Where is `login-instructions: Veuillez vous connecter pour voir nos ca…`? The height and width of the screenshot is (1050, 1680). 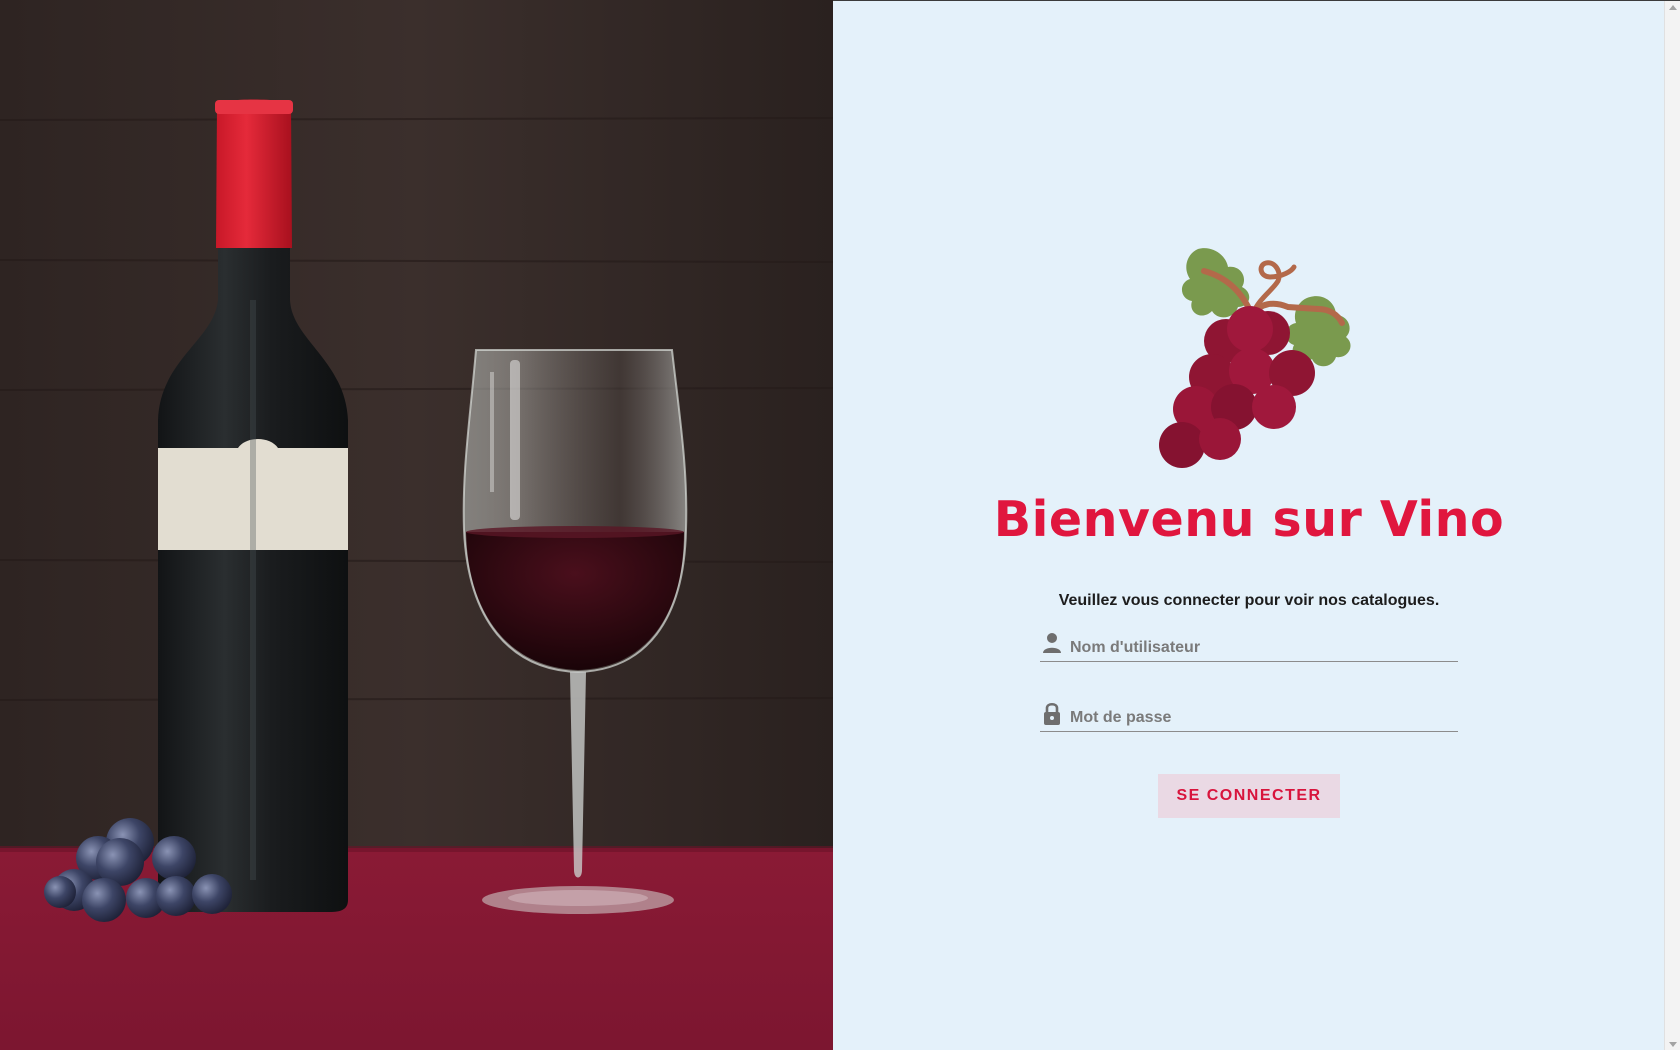 login-instructions: Veuillez vous connecter pour voir nos ca… is located at coordinates (1249, 600).